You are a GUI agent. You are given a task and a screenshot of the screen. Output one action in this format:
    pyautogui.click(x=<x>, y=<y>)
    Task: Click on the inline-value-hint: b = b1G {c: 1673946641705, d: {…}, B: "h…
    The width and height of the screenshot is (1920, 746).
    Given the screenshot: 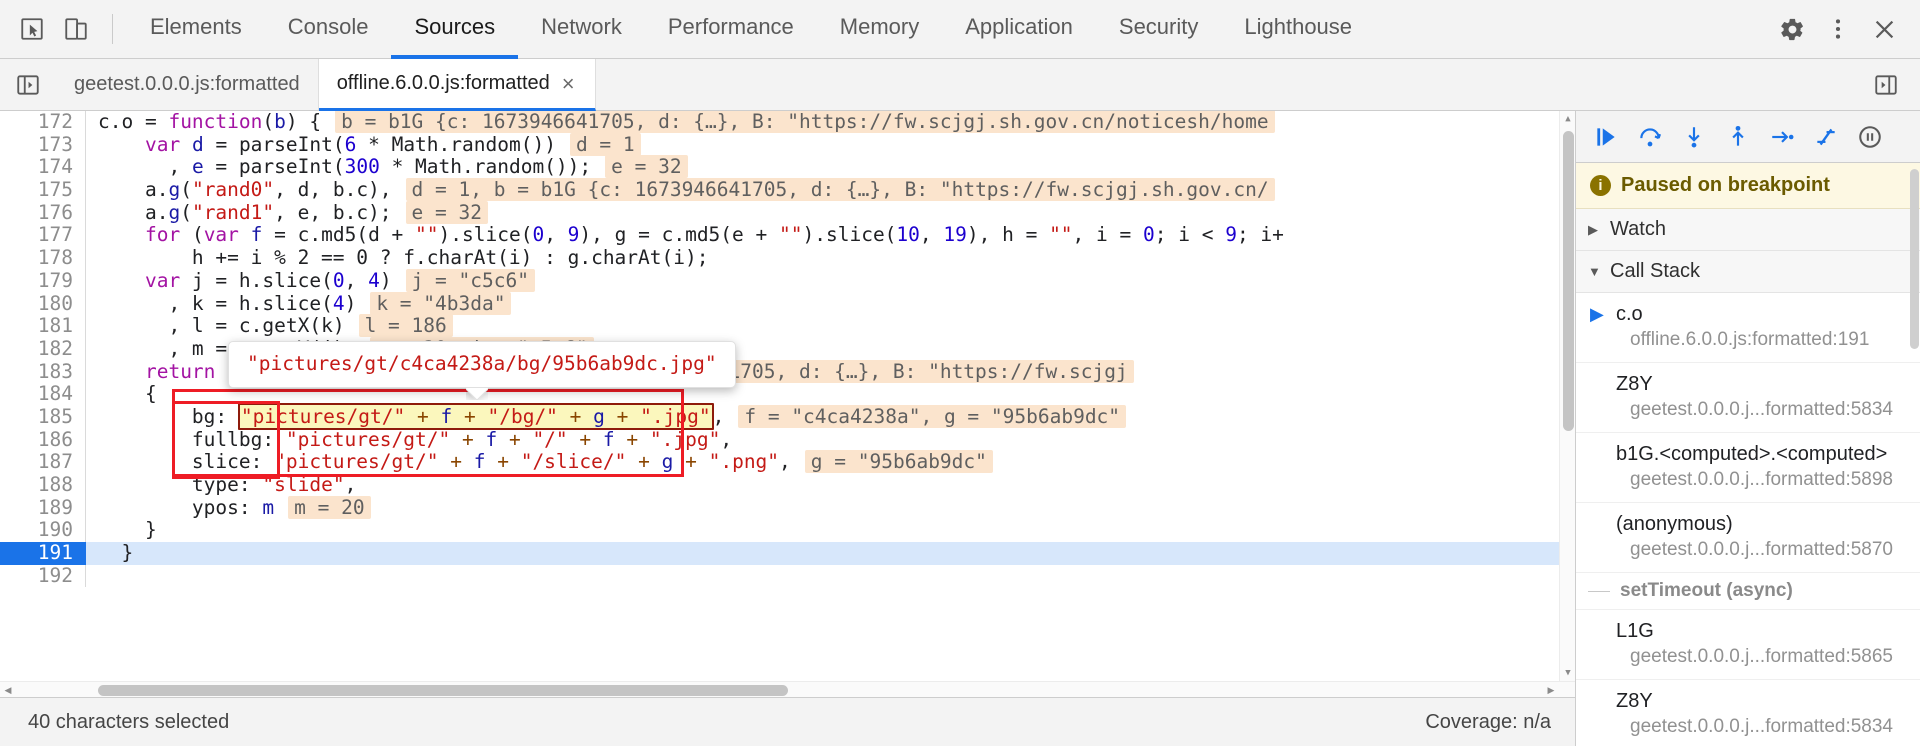 What is the action you would take?
    pyautogui.click(x=805, y=122)
    